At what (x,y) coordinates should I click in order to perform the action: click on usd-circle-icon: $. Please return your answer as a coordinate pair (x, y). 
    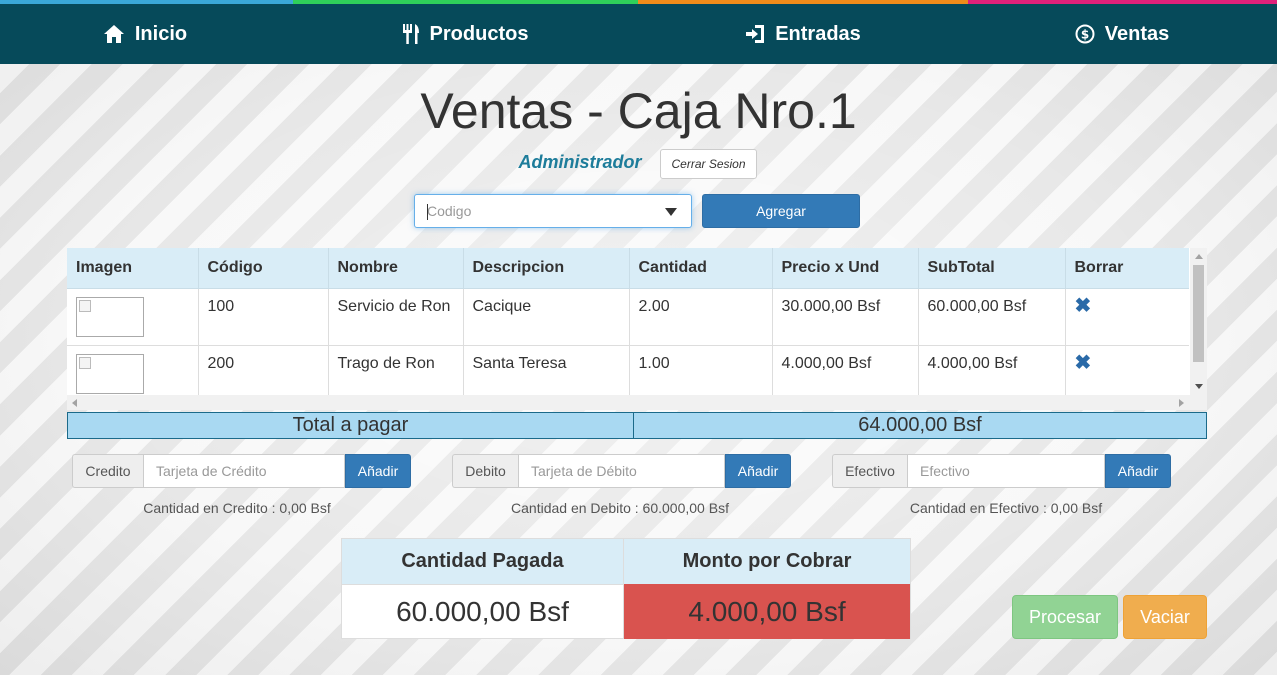
    Looking at the image, I should click on (1085, 34).